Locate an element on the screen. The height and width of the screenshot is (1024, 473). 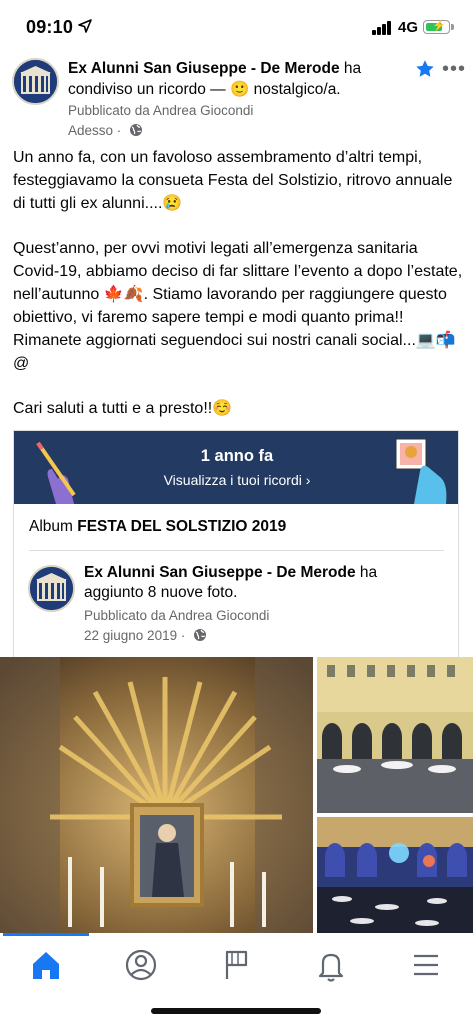
shared-post-meta: 22 giugno 2019 · is located at coordinates (145, 635).